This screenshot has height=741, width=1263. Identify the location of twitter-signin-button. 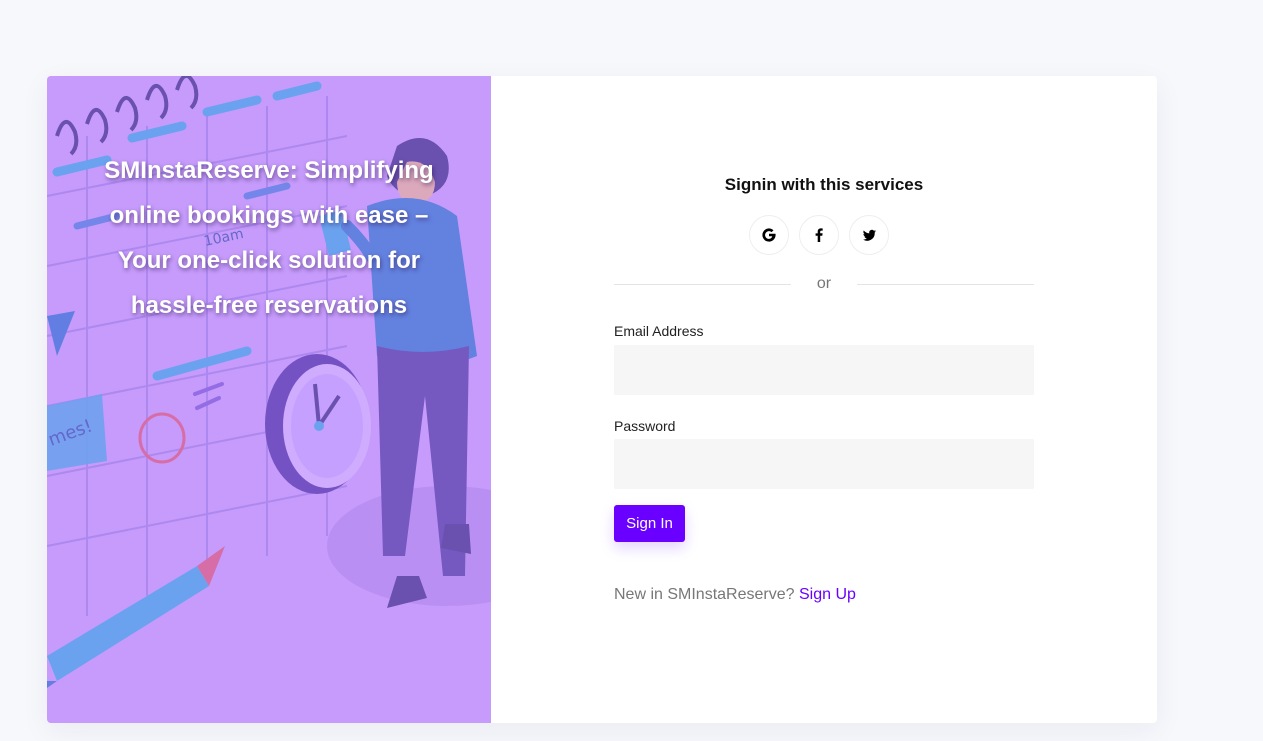
(869, 235).